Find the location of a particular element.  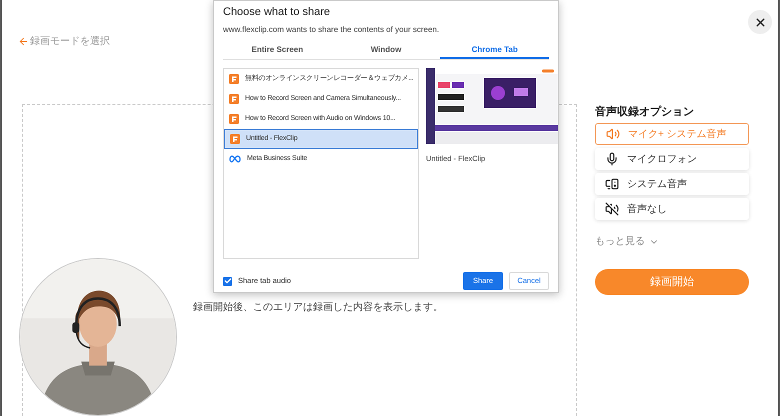

audio-option: 音声なし is located at coordinates (672, 209).